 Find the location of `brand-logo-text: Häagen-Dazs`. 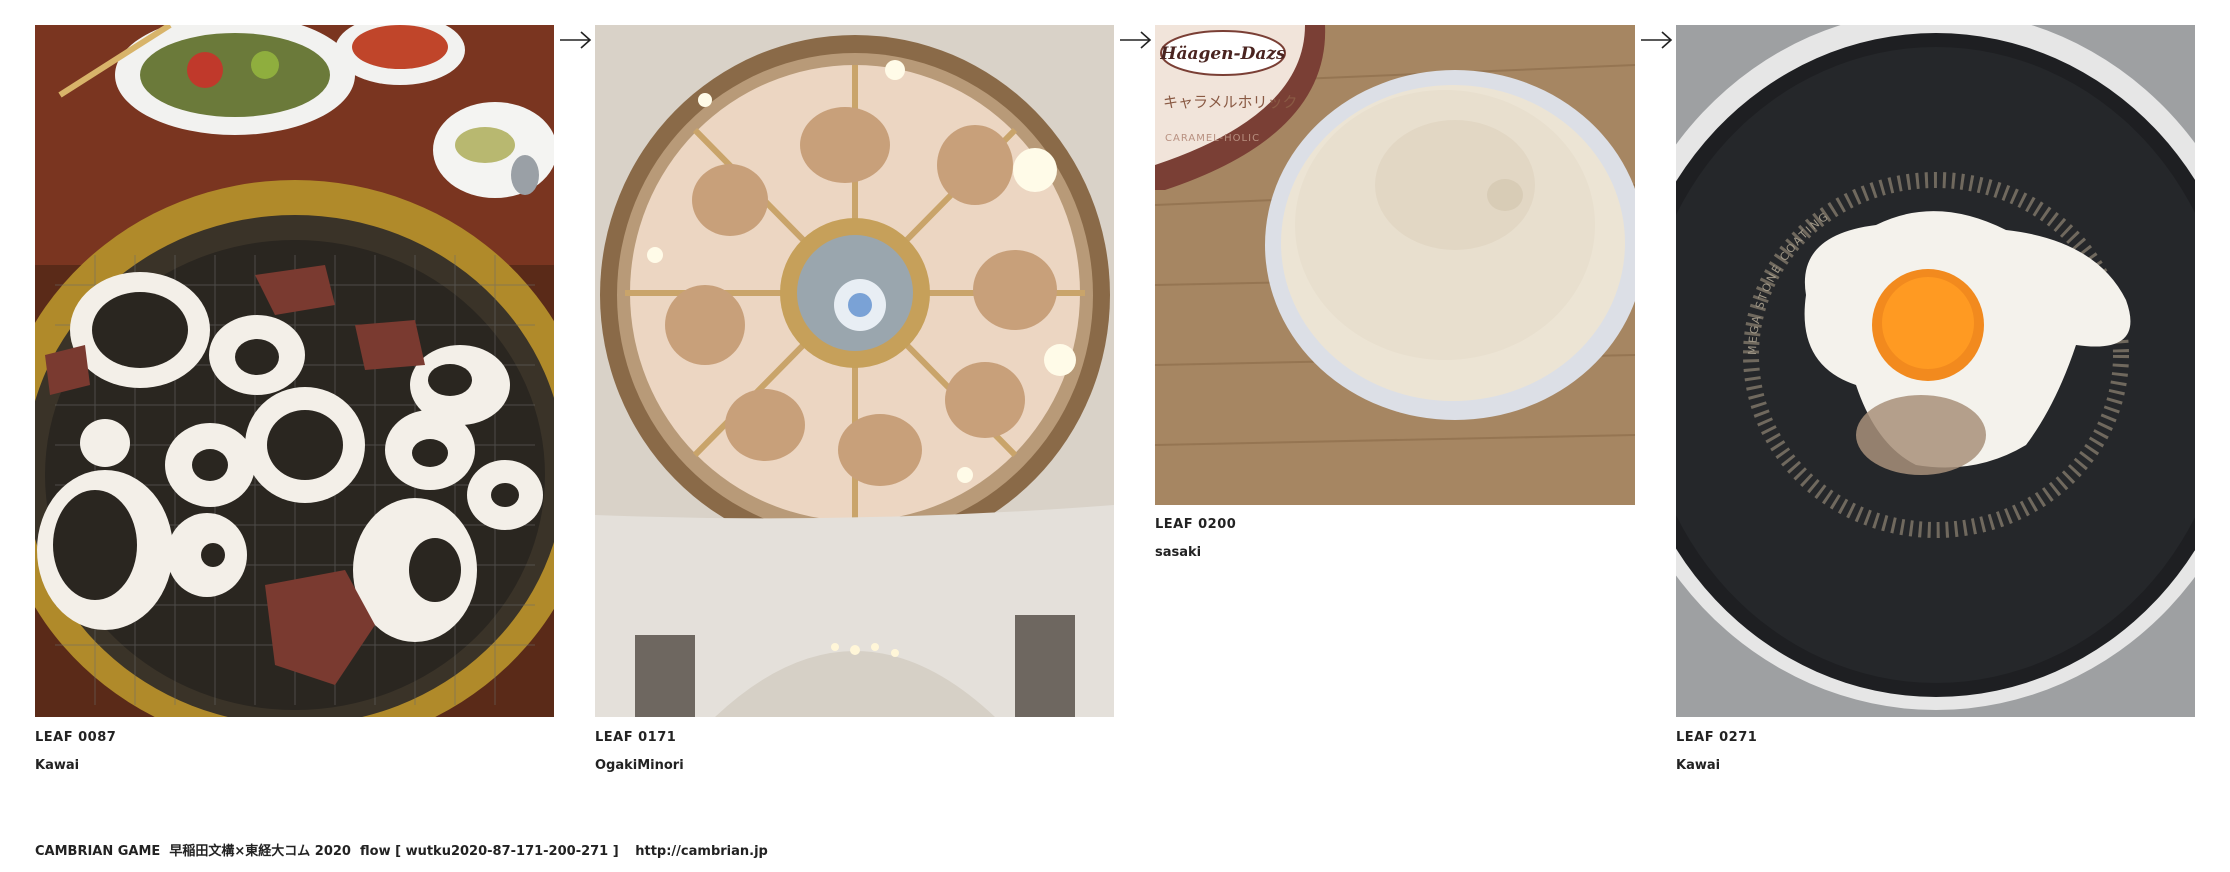

brand-logo-text: Häagen-Dazs is located at coordinates (1222, 54).